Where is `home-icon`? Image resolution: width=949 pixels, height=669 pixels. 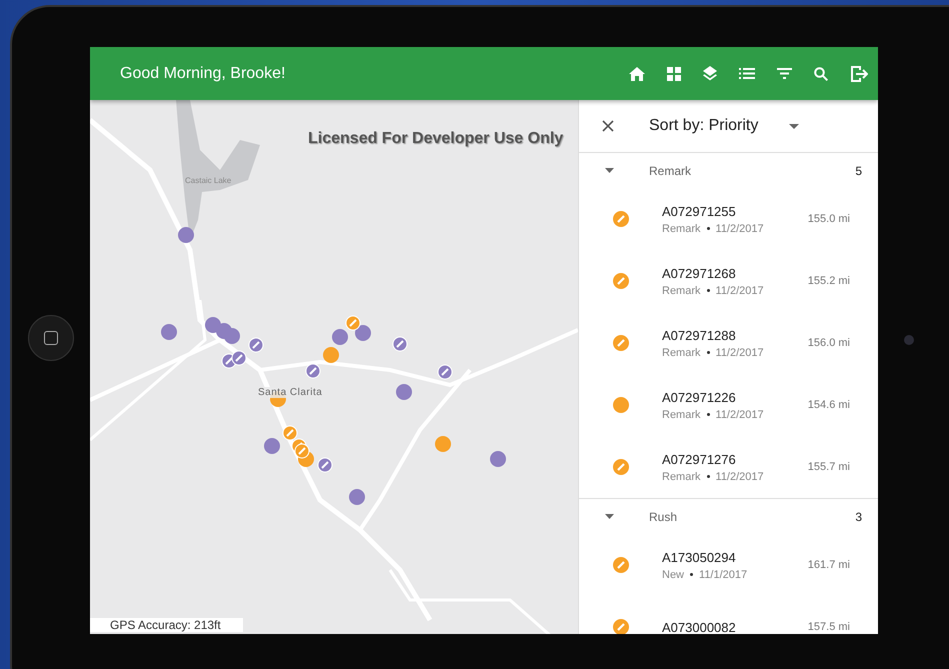 home-icon is located at coordinates (637, 73).